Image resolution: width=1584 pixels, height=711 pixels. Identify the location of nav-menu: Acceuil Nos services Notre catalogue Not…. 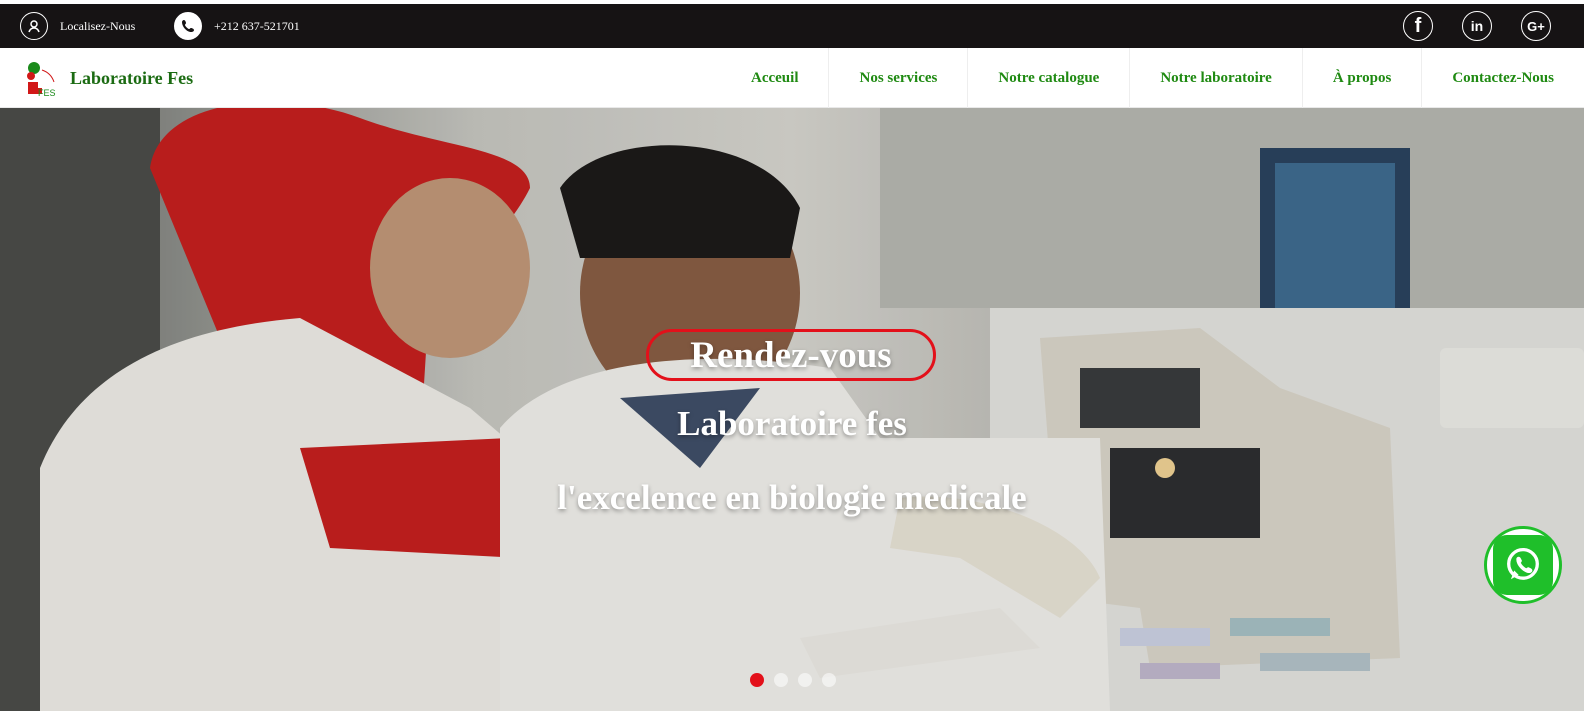
(1143, 78).